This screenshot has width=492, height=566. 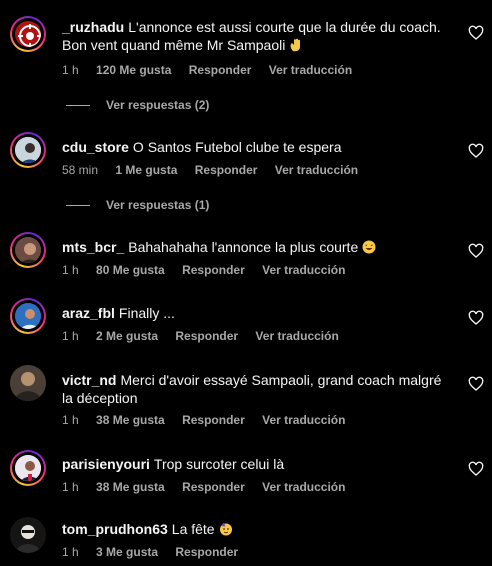 I want to click on laughing-face-icon, so click(x=369, y=247).